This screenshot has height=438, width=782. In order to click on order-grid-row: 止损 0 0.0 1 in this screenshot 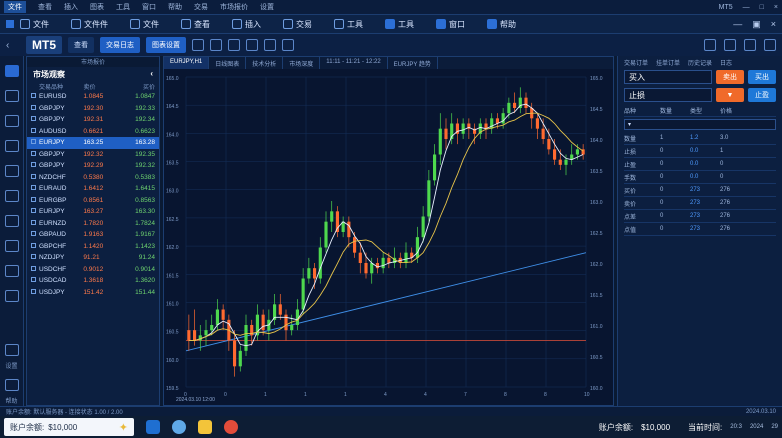, I will do `click(700, 151)`.